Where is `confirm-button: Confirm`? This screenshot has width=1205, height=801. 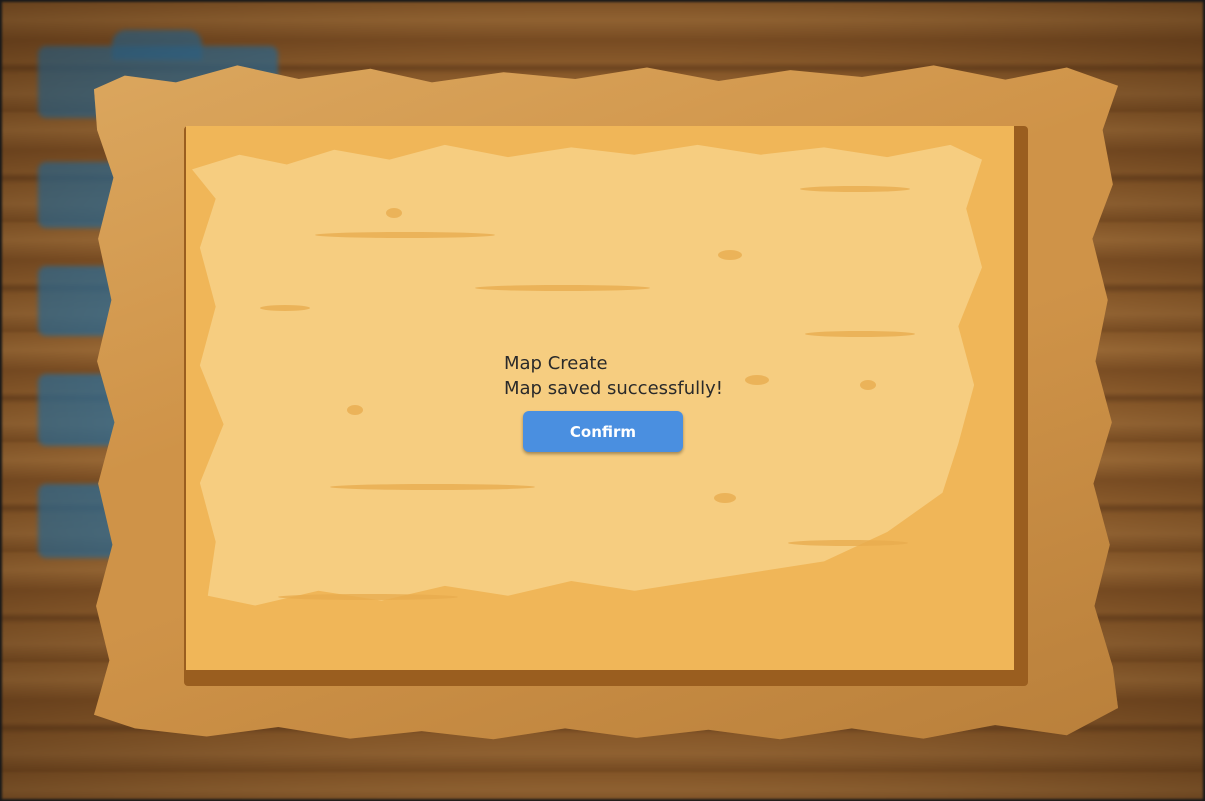 confirm-button: Confirm is located at coordinates (603, 431).